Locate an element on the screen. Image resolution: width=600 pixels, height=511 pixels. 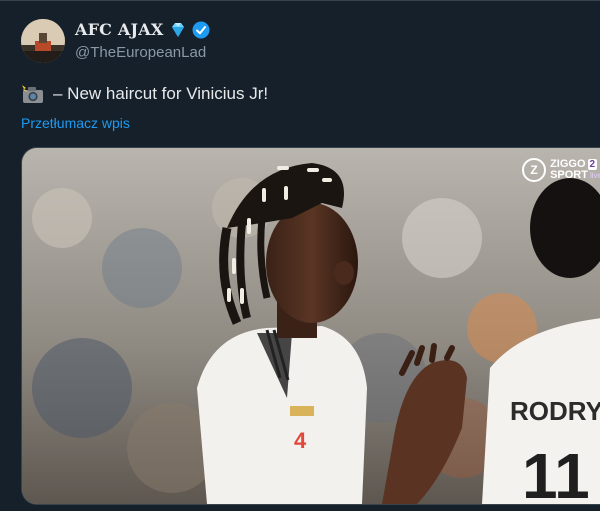
avatar-image is located at coordinates (43, 41).